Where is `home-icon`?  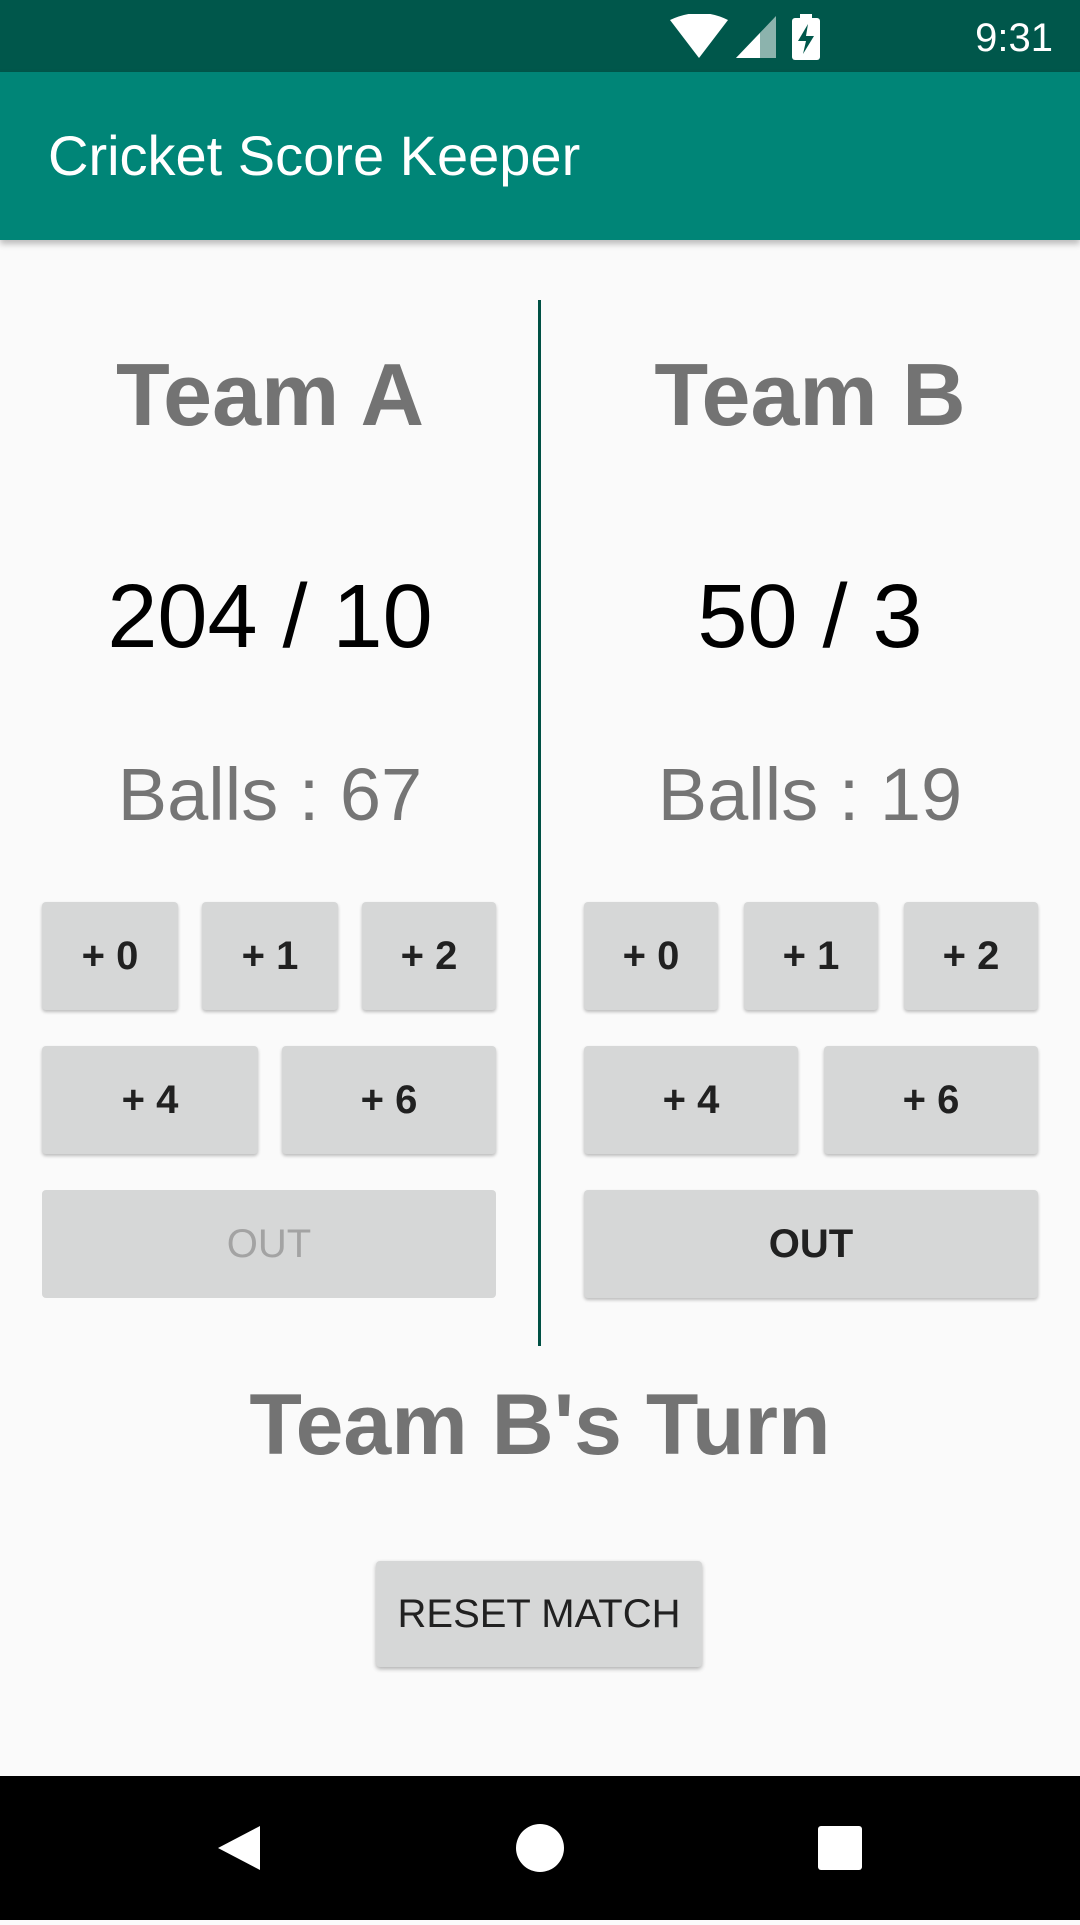 home-icon is located at coordinates (540, 1848).